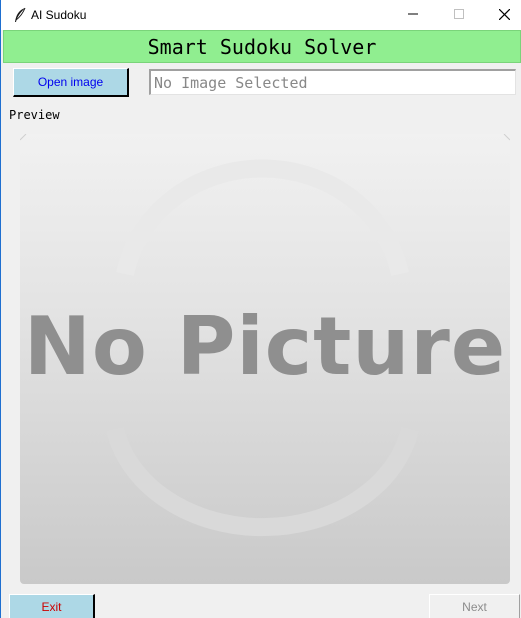 The image size is (521, 618). What do you see at coordinates (34, 115) in the screenshot?
I see `preview-label: Preview` at bounding box center [34, 115].